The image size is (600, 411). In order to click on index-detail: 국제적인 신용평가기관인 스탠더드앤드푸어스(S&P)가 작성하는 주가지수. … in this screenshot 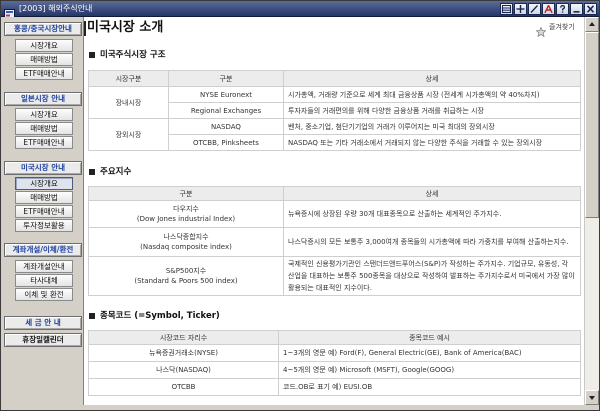, I will do `click(431, 276)`.